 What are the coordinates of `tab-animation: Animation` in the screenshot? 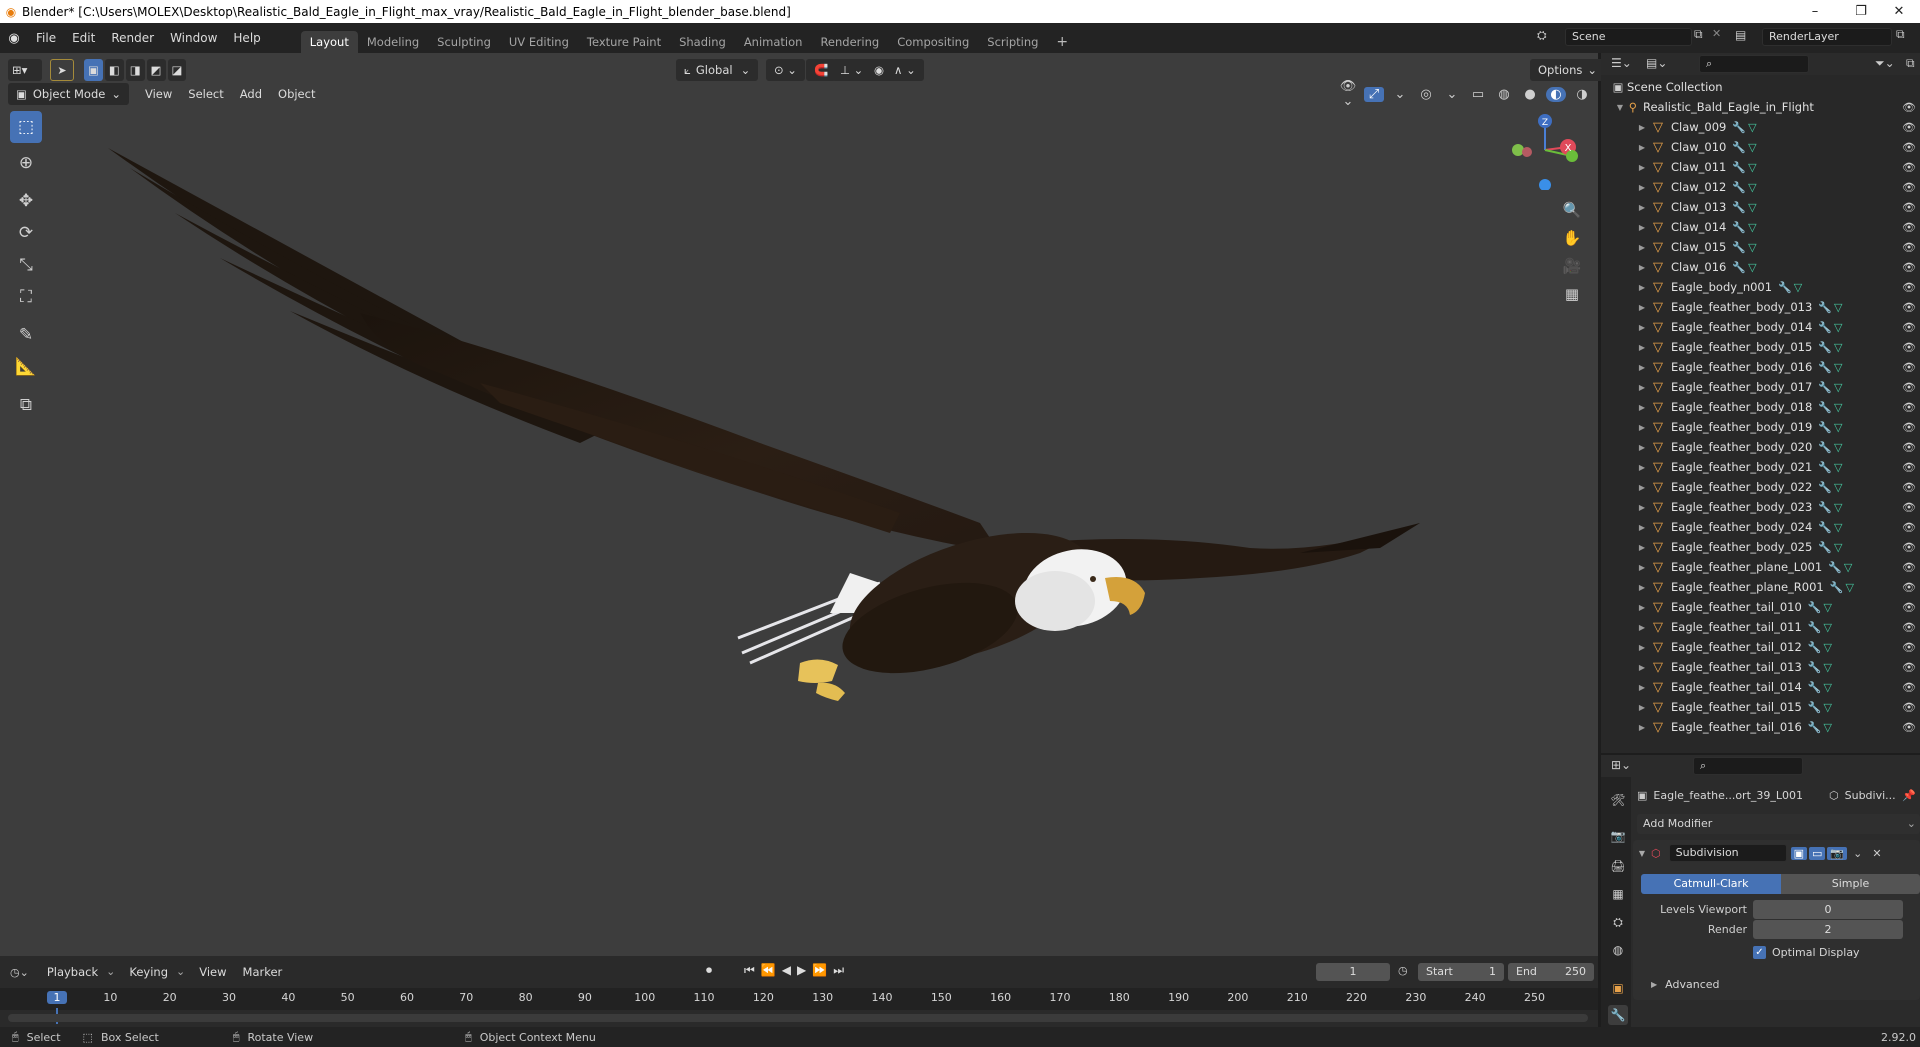 It's located at (773, 42).